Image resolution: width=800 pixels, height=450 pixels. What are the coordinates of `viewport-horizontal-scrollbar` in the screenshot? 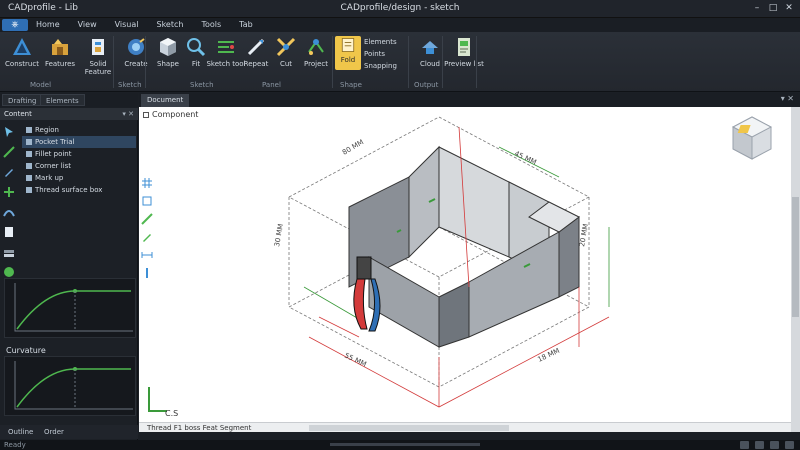 It's located at (409, 428).